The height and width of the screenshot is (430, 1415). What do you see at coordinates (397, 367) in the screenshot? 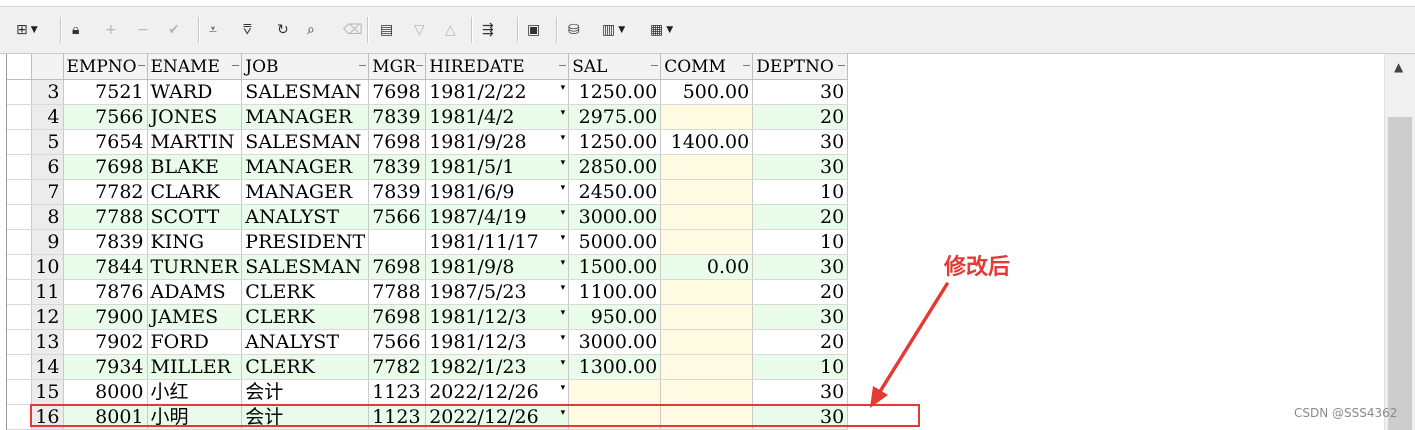
I see `cell-mgr: 7782` at bounding box center [397, 367].